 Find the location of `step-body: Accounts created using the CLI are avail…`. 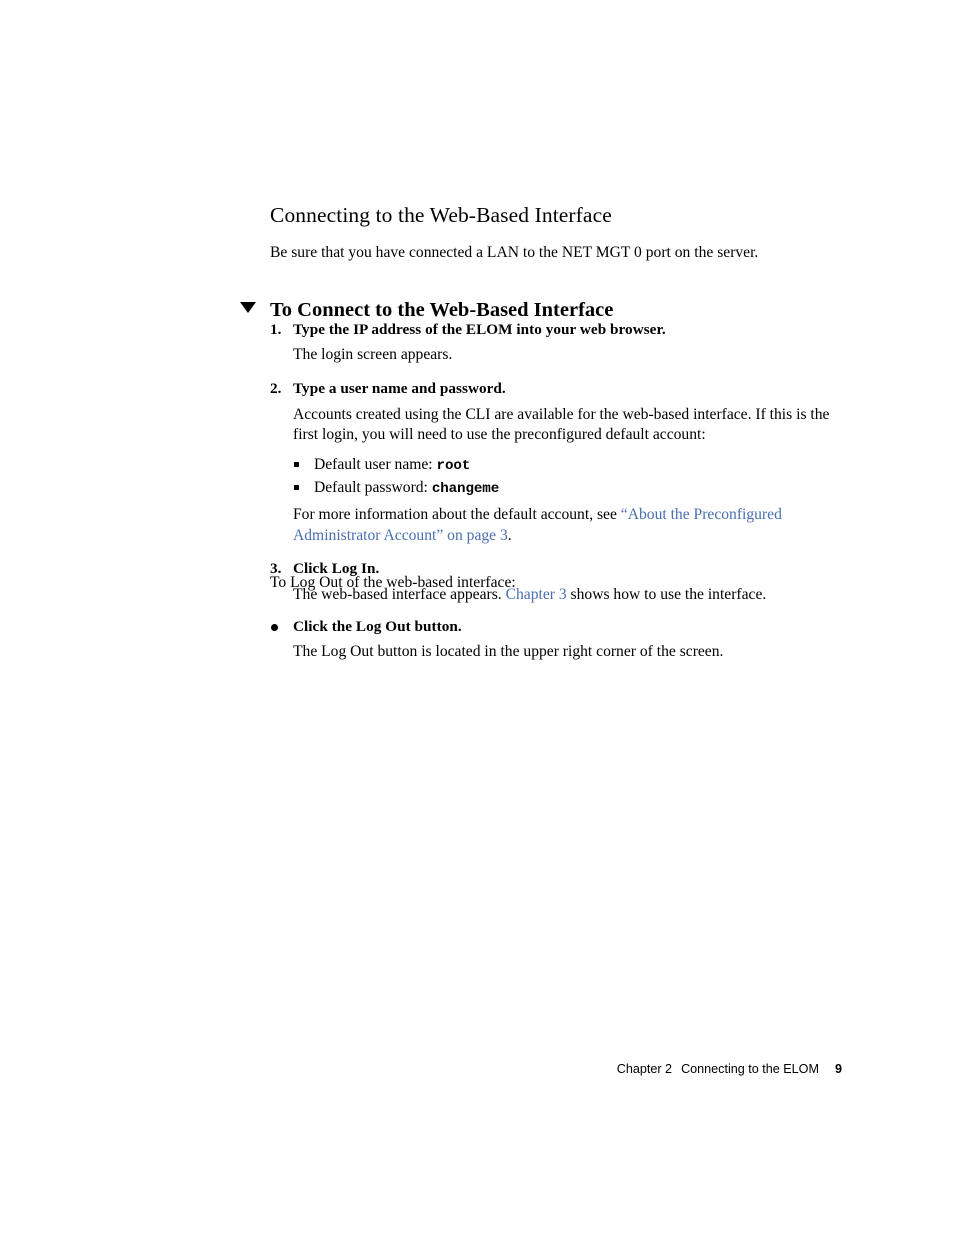

step-body: Accounts created using the CLI are avail… is located at coordinates (561, 424).